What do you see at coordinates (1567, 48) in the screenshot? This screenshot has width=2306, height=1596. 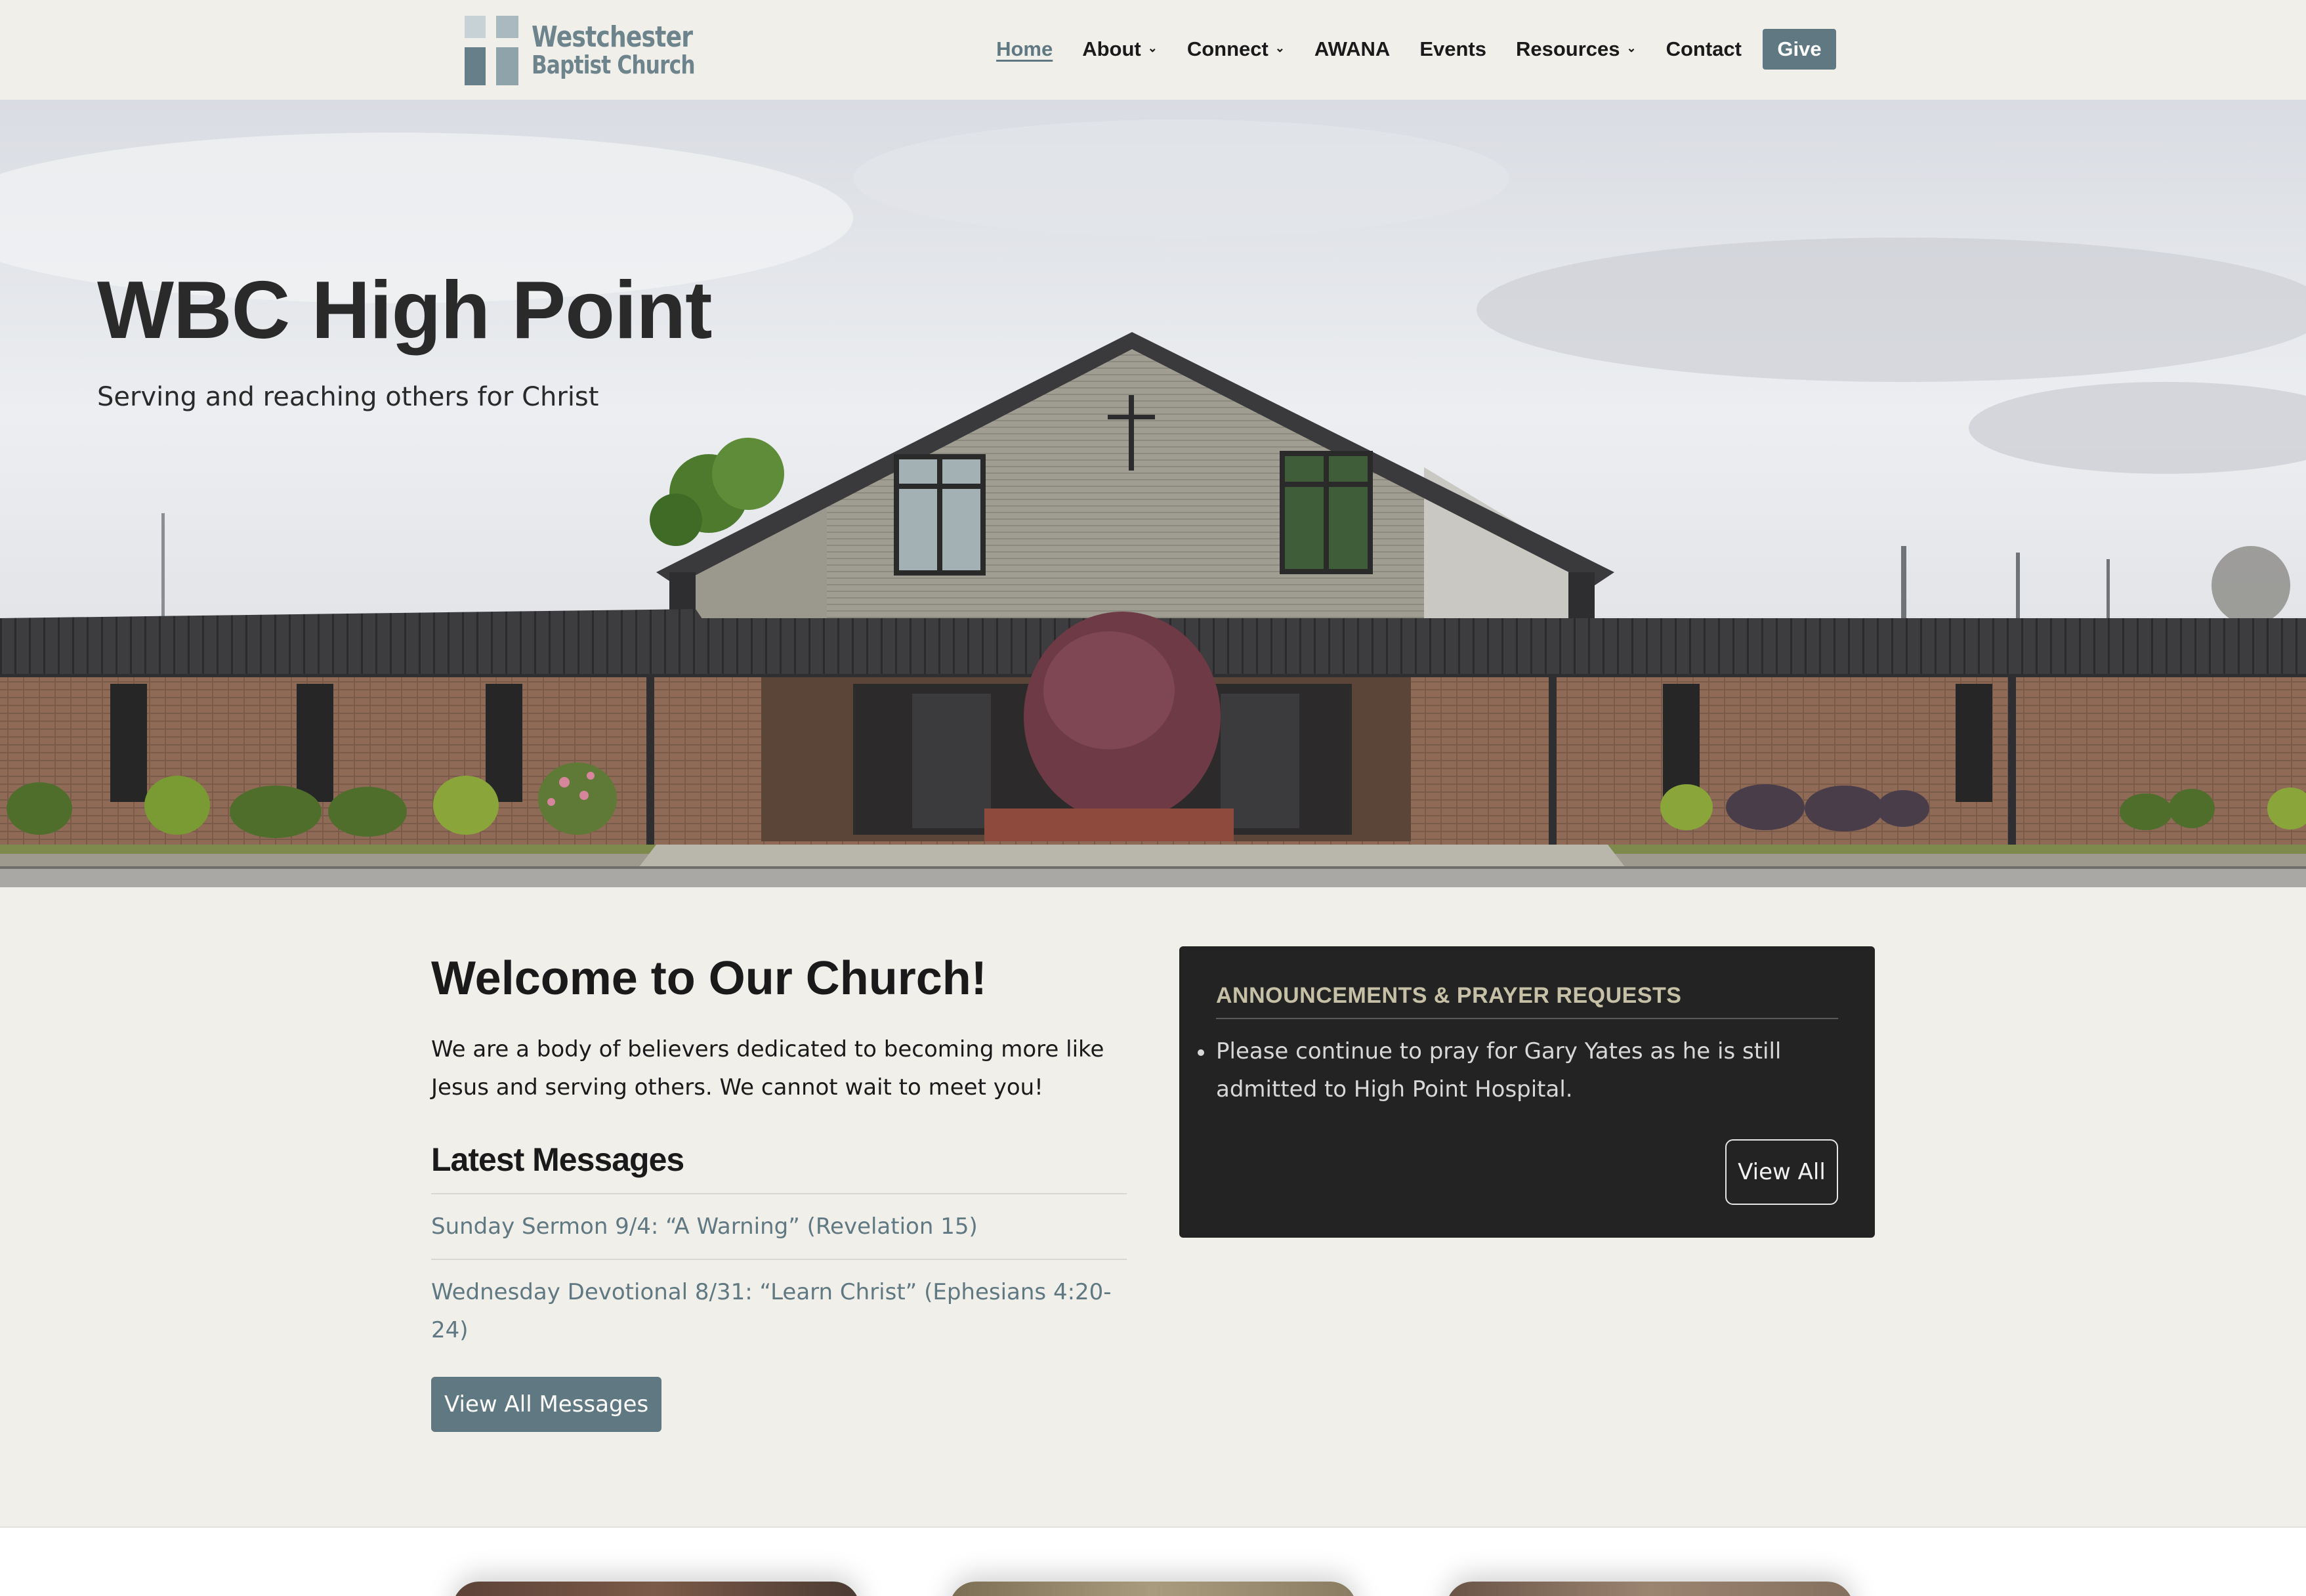 I see `nav-item-label: Resources` at bounding box center [1567, 48].